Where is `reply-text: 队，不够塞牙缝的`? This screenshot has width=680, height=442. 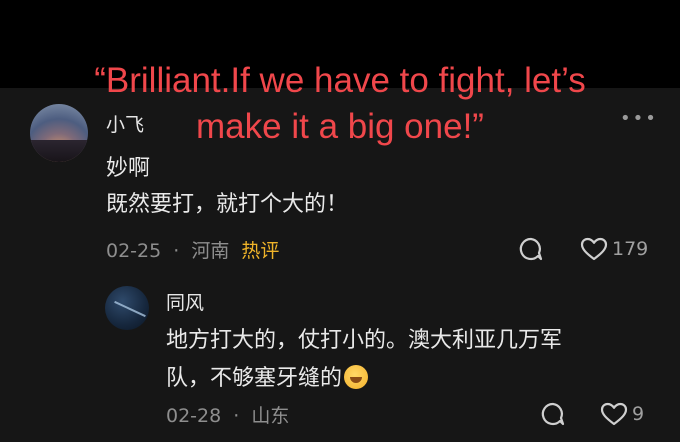
reply-text: 队，不够塞牙缝的 is located at coordinates (254, 378).